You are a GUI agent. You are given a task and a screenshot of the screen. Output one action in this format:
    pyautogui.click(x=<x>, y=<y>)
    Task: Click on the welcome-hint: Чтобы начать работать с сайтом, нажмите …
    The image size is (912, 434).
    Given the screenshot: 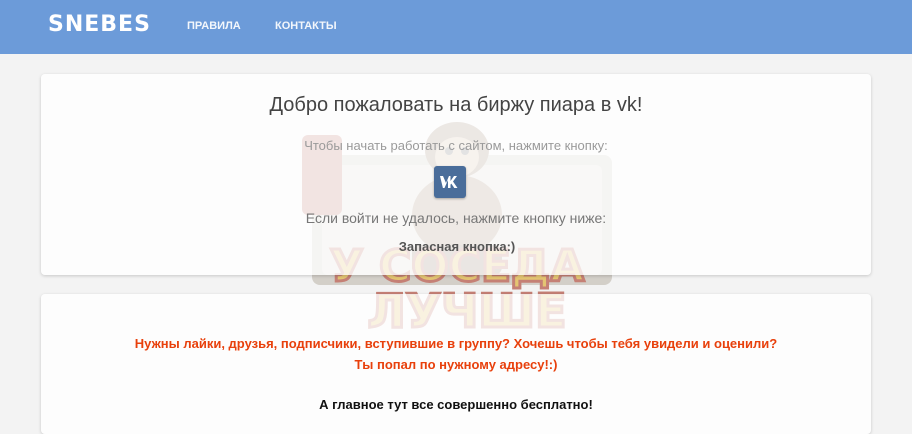 What is the action you would take?
    pyautogui.click(x=456, y=145)
    